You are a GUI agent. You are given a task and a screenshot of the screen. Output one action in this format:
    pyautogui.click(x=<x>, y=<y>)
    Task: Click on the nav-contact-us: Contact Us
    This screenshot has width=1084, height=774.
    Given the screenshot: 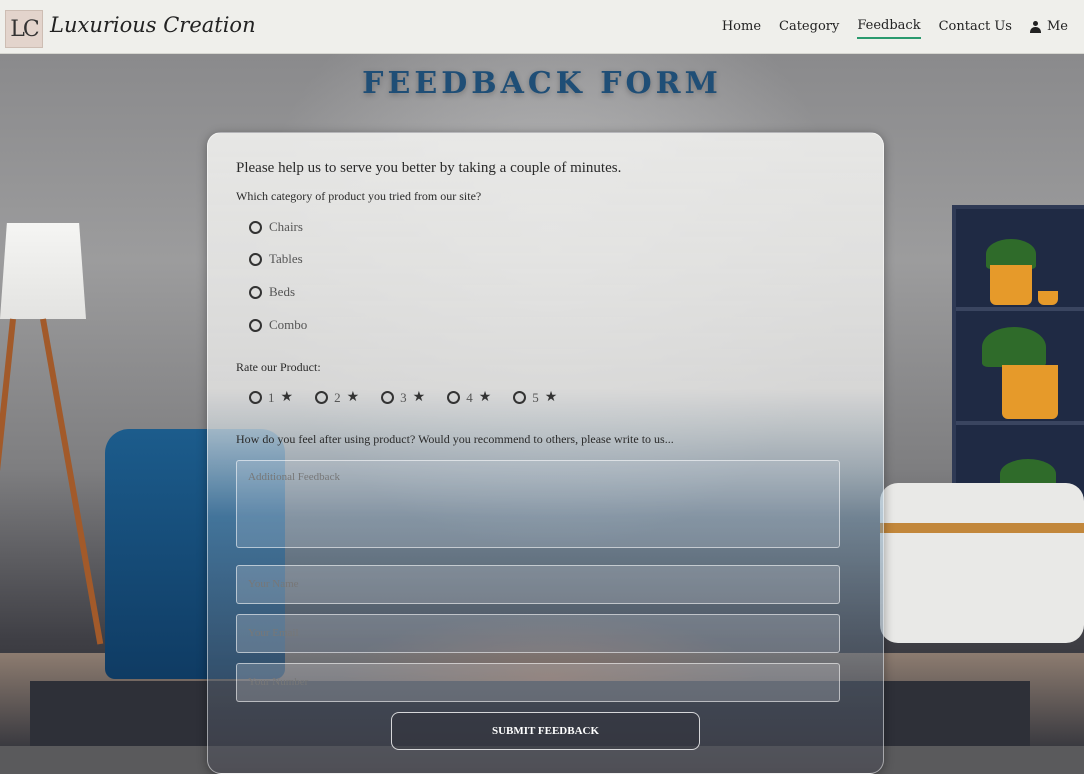 What is the action you would take?
    pyautogui.click(x=975, y=26)
    